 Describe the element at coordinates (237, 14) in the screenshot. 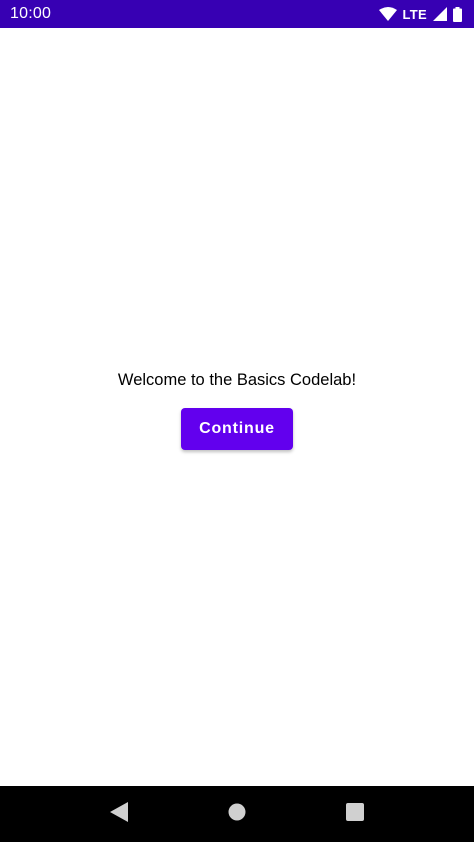

I see `status-bar: 10:00 LTE` at that location.